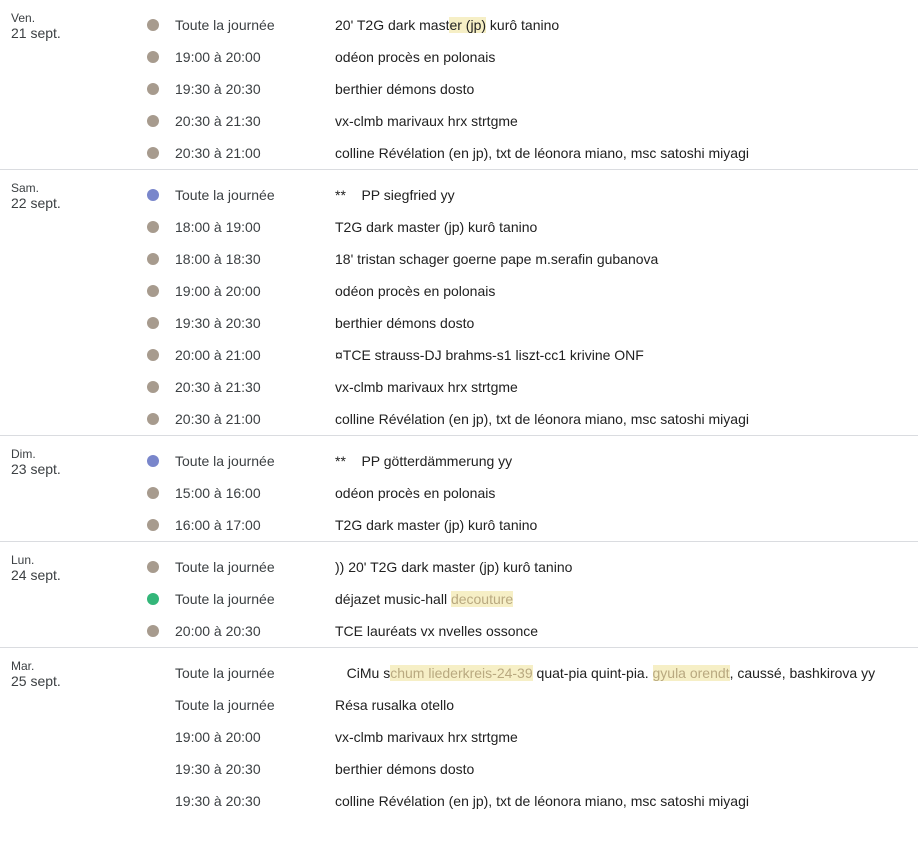  Describe the element at coordinates (459, 705) in the screenshot. I see `event-row: Toute la journée Résa rusalka otello` at that location.